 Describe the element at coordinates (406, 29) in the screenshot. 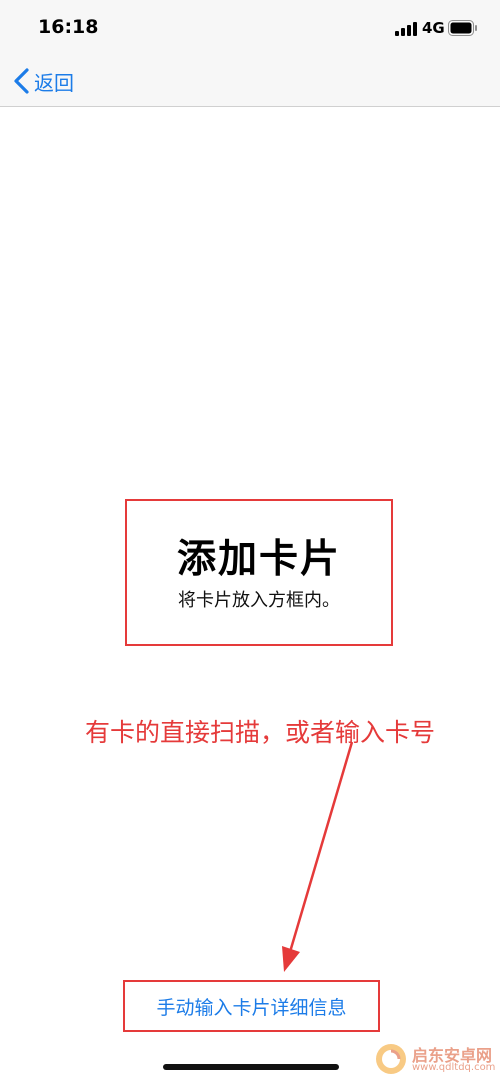

I see `signal-icon` at that location.